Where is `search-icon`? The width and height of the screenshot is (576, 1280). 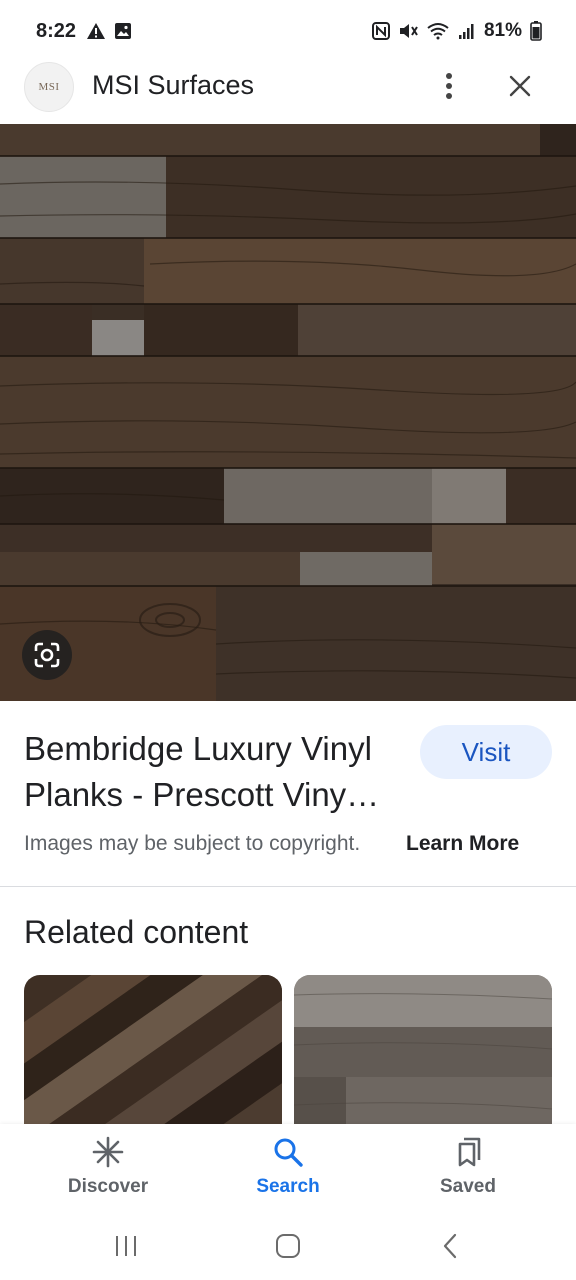
search-icon is located at coordinates (288, 1152).